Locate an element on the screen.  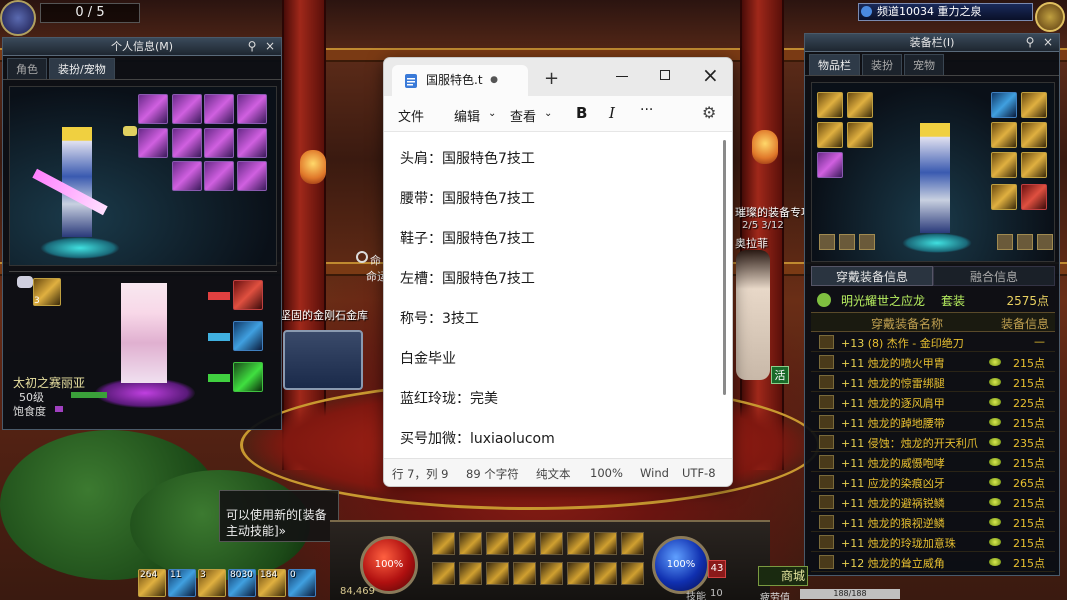
equip-row: +11 烛龙的喷火甲胄 215点 is located at coordinates (933, 362).